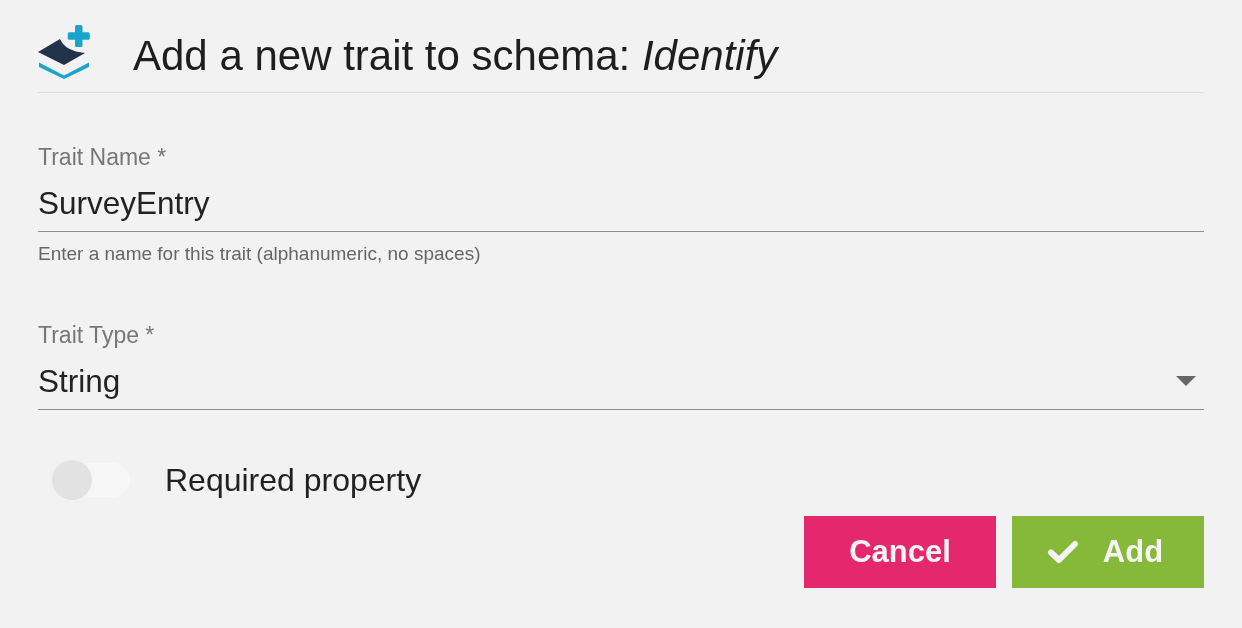  Describe the element at coordinates (64, 52) in the screenshot. I see `layers-plus-icon` at that location.